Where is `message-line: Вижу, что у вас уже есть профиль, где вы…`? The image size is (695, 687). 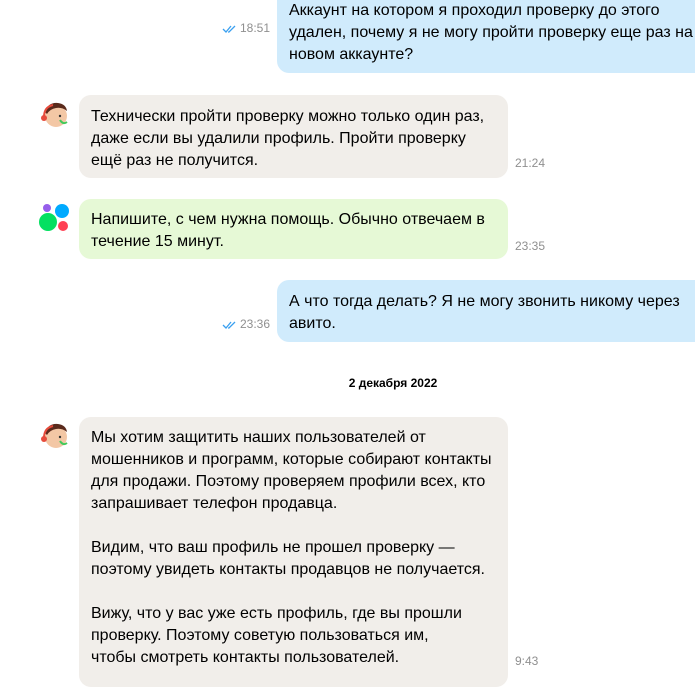
message-line: Вижу, что у вас уже есть профиль, где вы… is located at coordinates (276, 613).